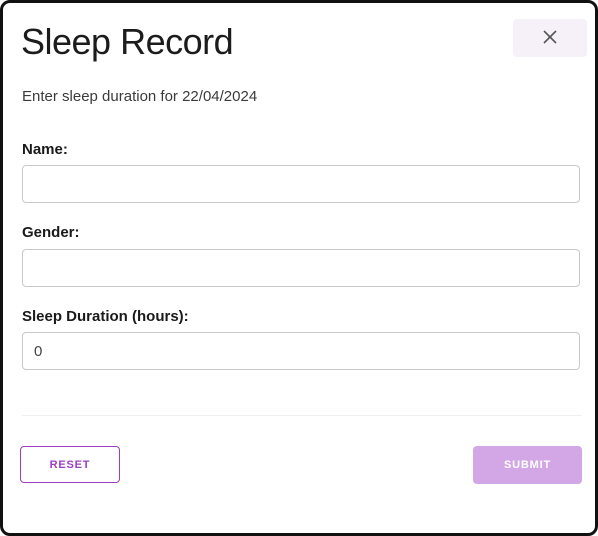  I want to click on dialog-title: Sleep Record, so click(127, 41).